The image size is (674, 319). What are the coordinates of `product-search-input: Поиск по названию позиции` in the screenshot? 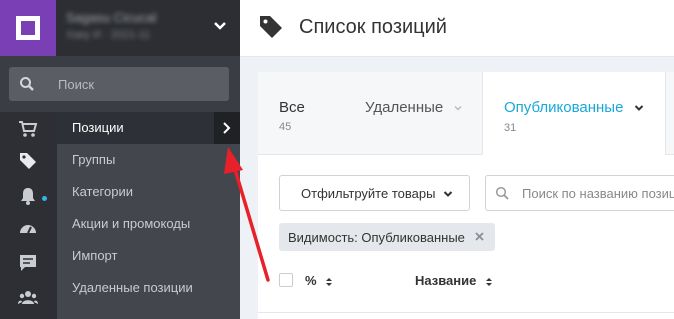 It's located at (579, 193).